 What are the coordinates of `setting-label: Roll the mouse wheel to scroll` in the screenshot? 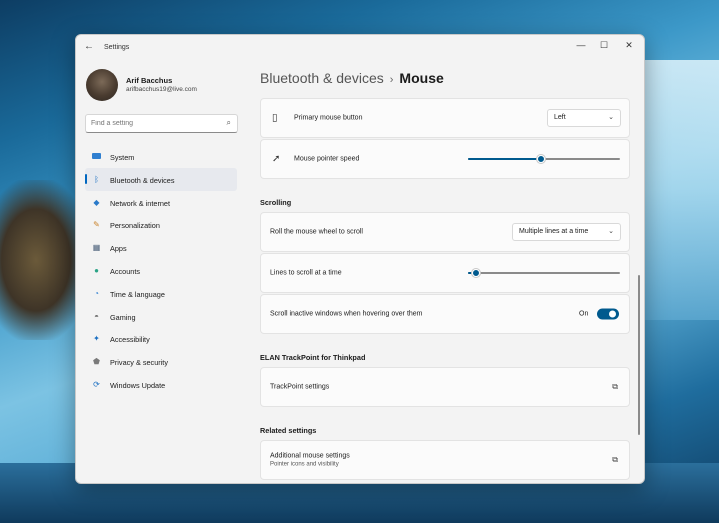 It's located at (316, 232).